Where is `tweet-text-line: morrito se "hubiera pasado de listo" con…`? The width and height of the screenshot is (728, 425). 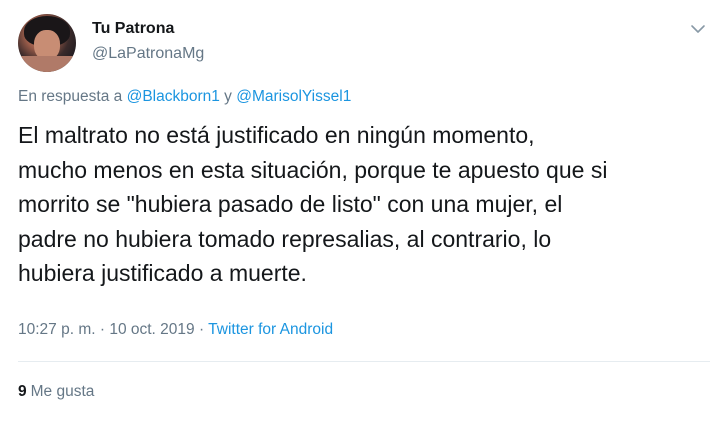 tweet-text-line: morrito se "hubiera pasado de listo" con… is located at coordinates (290, 204).